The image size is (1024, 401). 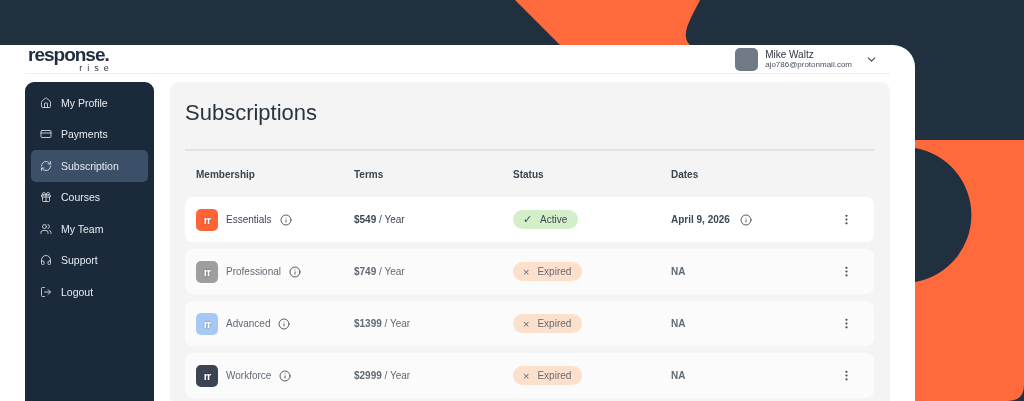 What do you see at coordinates (369, 174) in the screenshot?
I see `column-header: Terms` at bounding box center [369, 174].